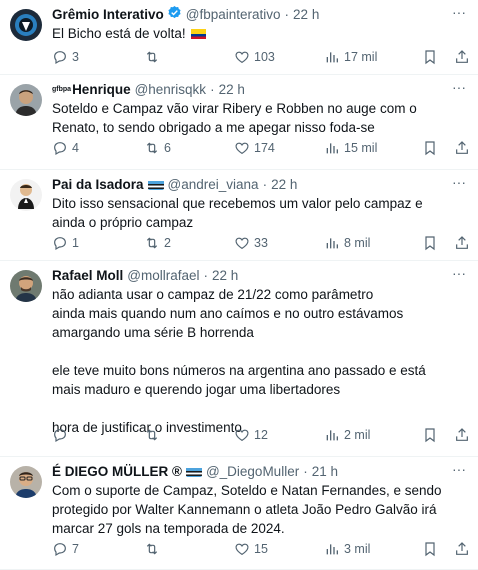  Describe the element at coordinates (251, 549) in the screenshot. I see `like-button: 15` at that location.